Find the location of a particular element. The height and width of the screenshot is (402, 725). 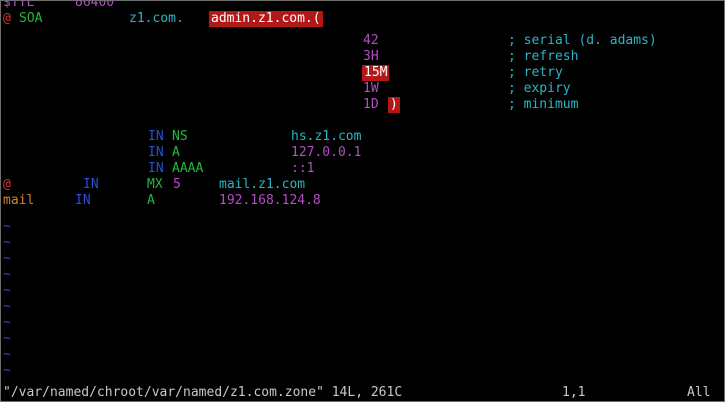

mail-value: 192.168.124.8 is located at coordinates (270, 200).